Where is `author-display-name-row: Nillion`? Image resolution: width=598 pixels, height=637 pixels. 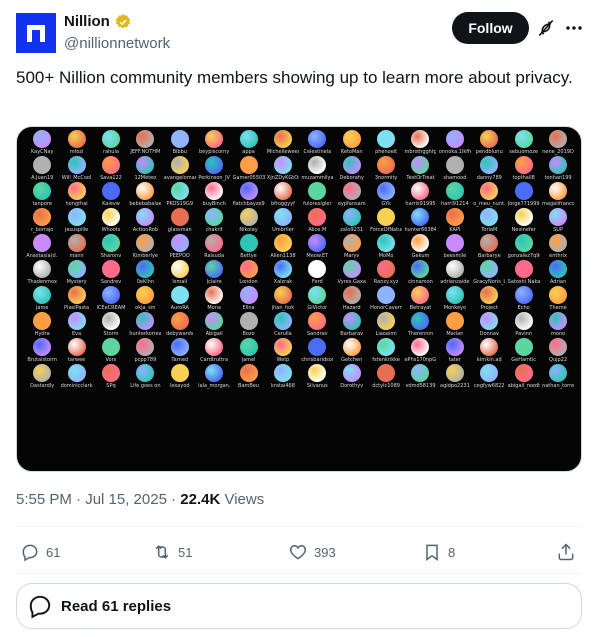 author-display-name-row: Nillion is located at coordinates (117, 22).